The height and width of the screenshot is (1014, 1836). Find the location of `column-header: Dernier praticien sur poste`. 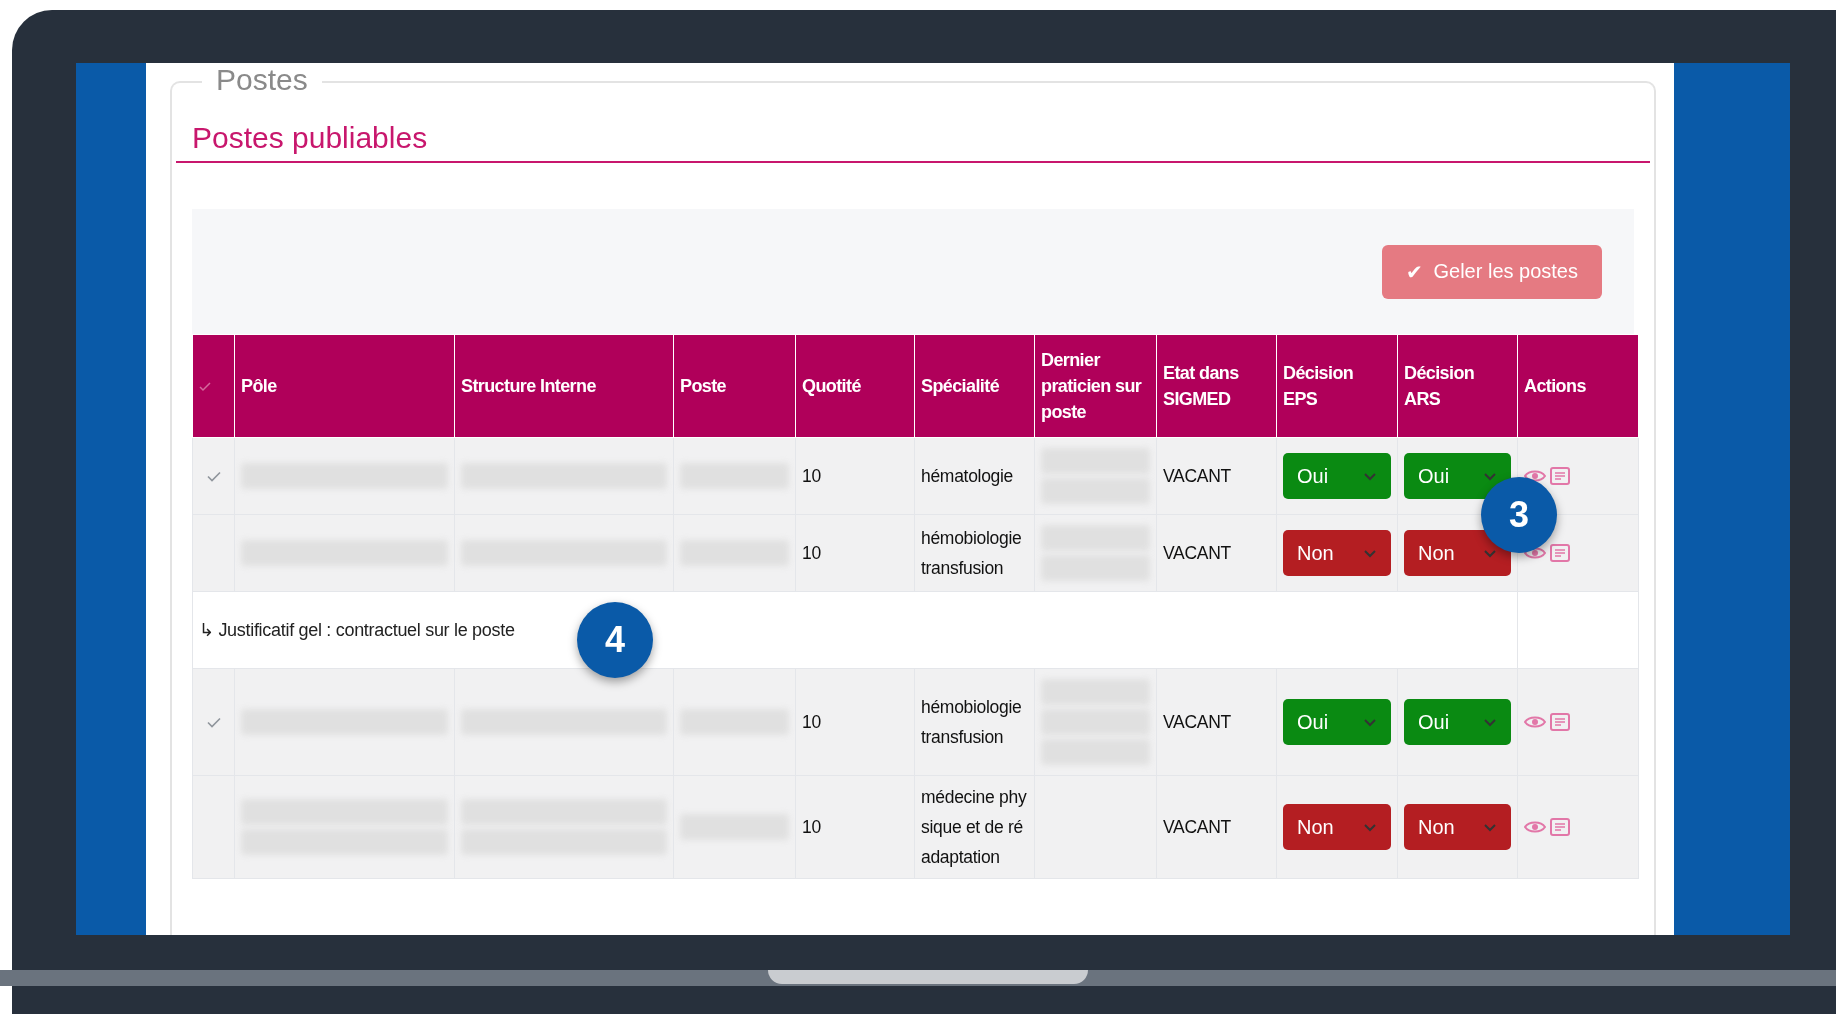

column-header: Dernier praticien sur poste is located at coordinates (1095, 386).